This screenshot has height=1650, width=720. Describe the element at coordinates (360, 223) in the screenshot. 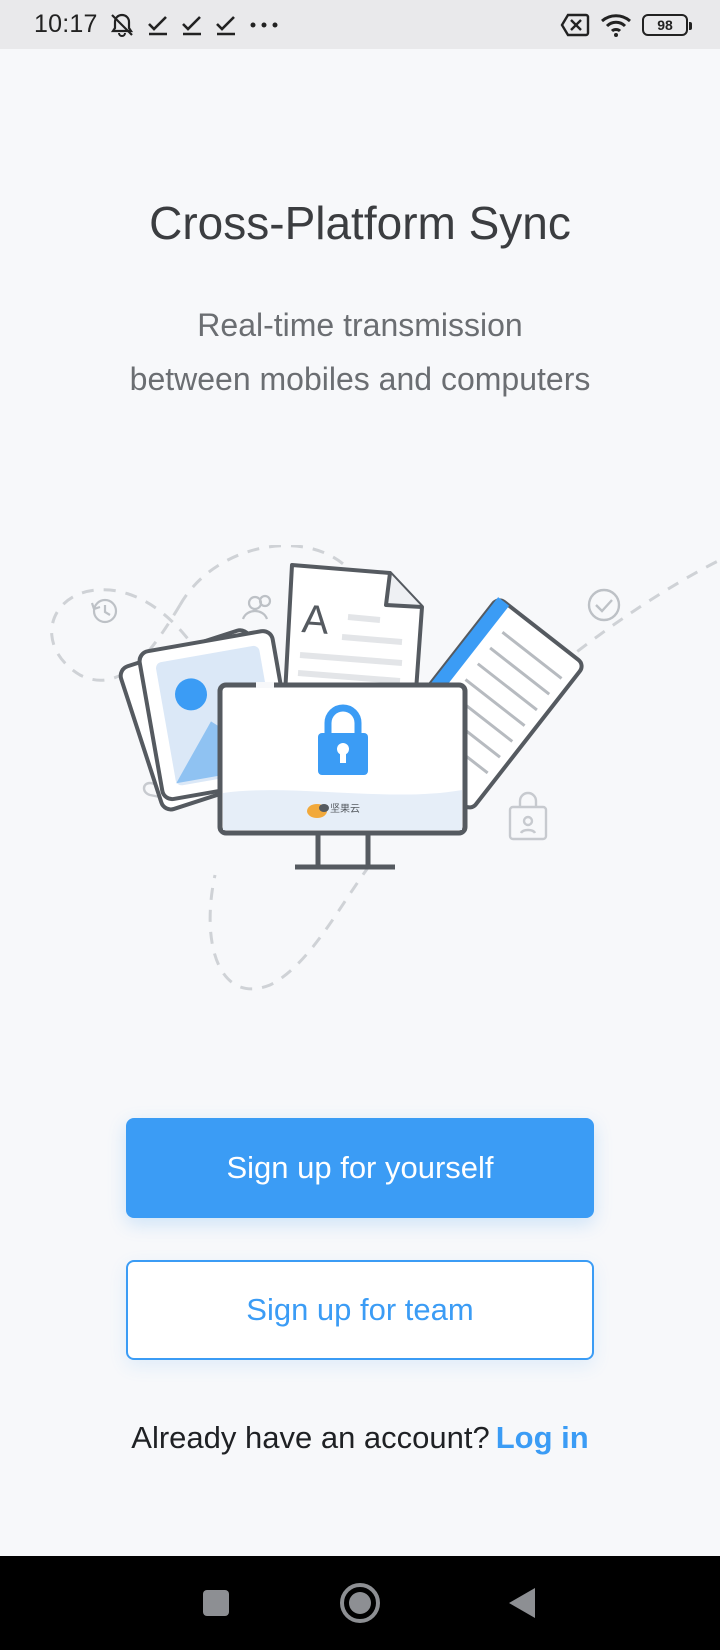

I see `page-title: Cross-Platform Sync` at that location.